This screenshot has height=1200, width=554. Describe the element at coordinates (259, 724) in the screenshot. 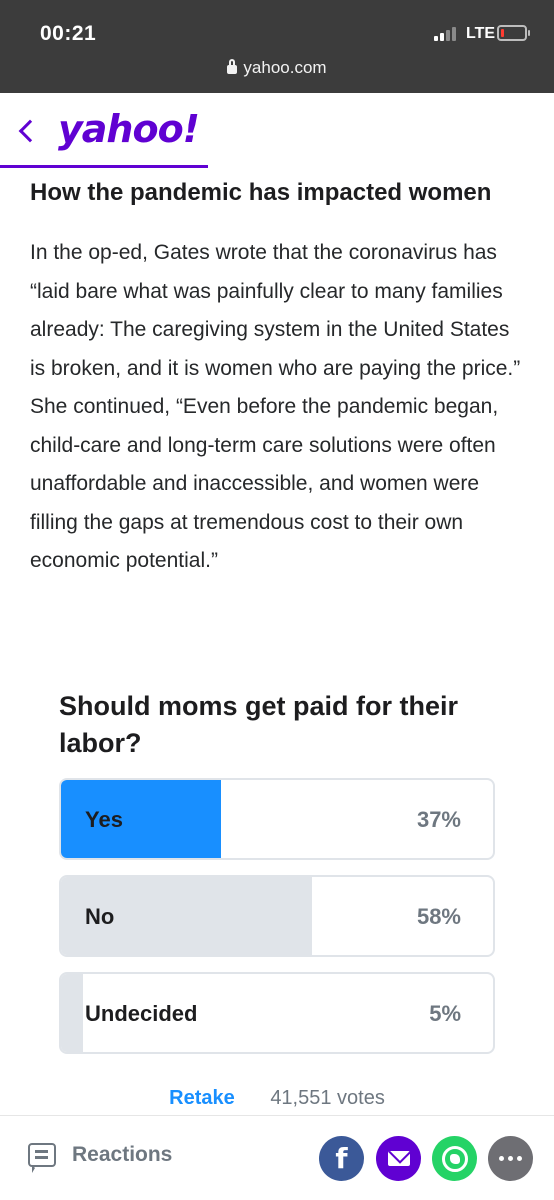

I see `poll-question: Should moms get paid for their labor?` at that location.